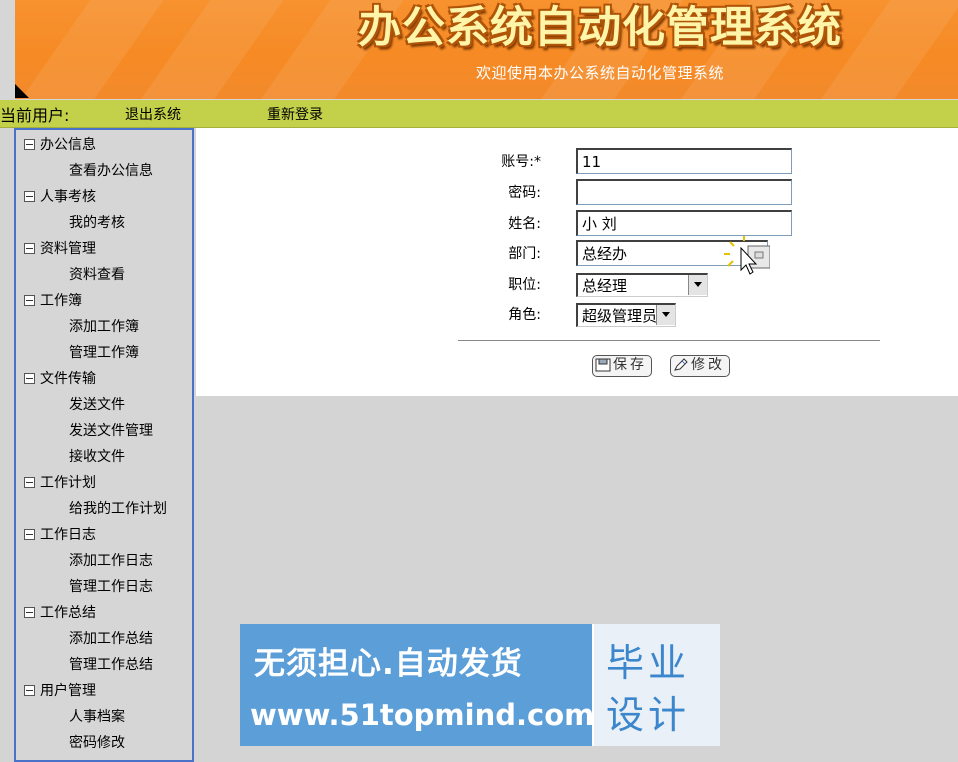 Image resolution: width=958 pixels, height=762 pixels. I want to click on menu-group-file-transfer: 文件传输 发送文件 发送文件管理 接收文件, so click(104, 418).